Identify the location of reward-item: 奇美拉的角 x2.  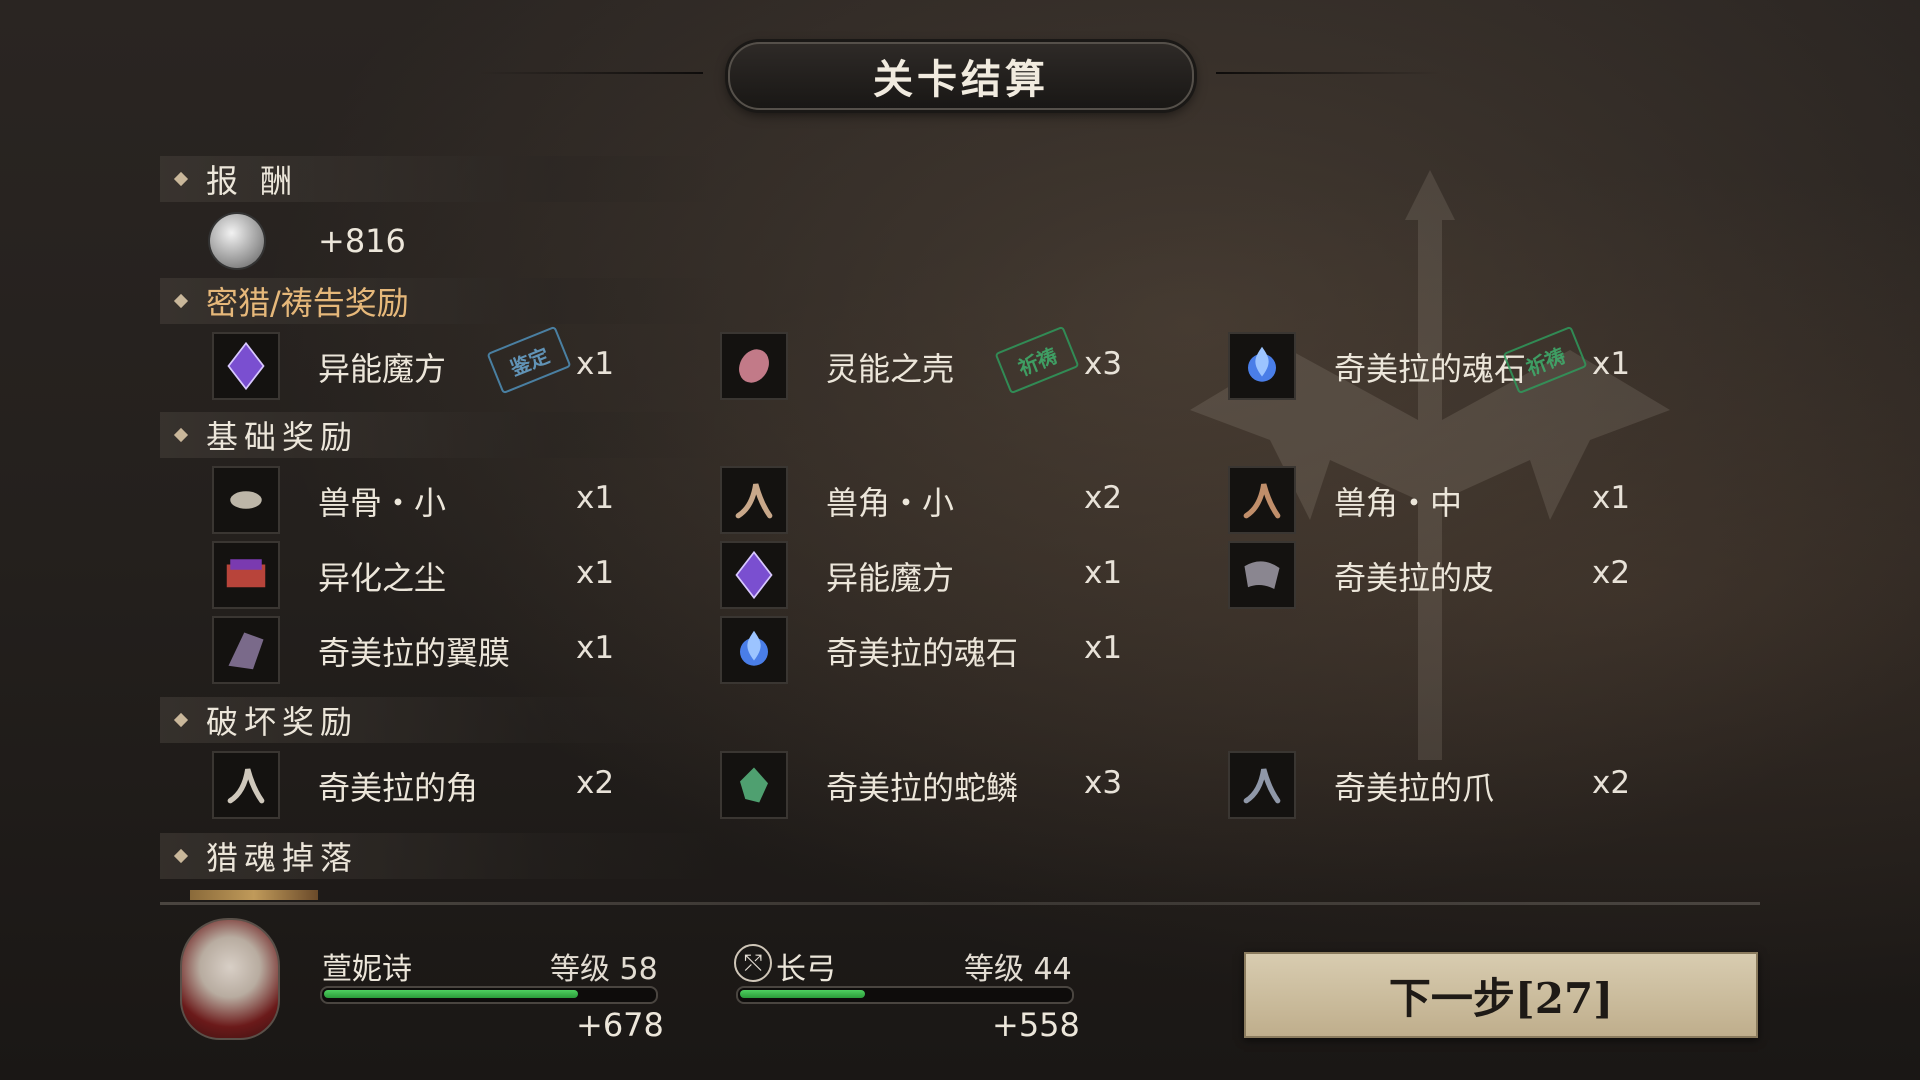
(426, 785).